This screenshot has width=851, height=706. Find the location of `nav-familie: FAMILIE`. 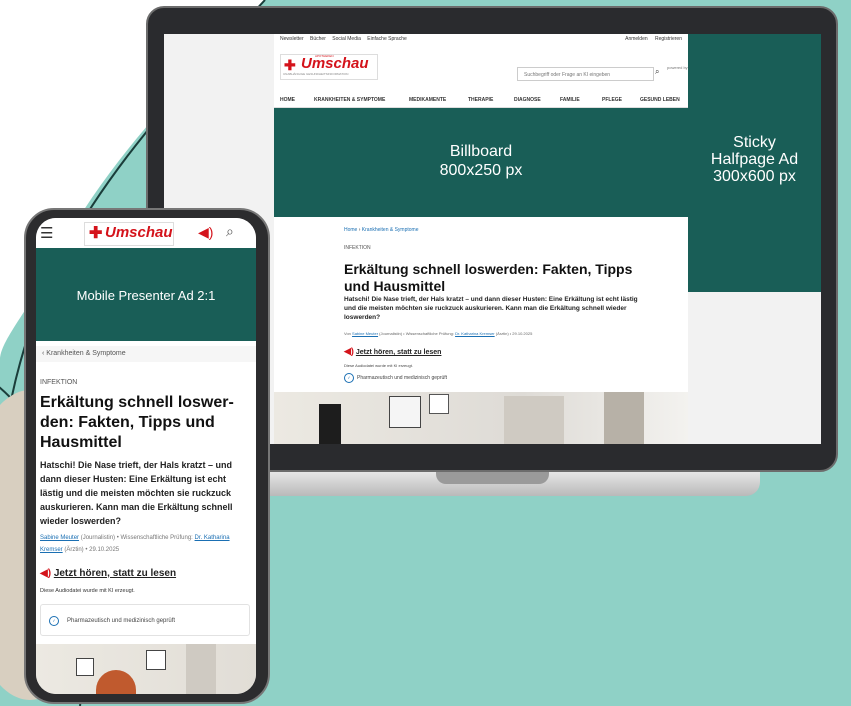

nav-familie: FAMILIE is located at coordinates (570, 100).